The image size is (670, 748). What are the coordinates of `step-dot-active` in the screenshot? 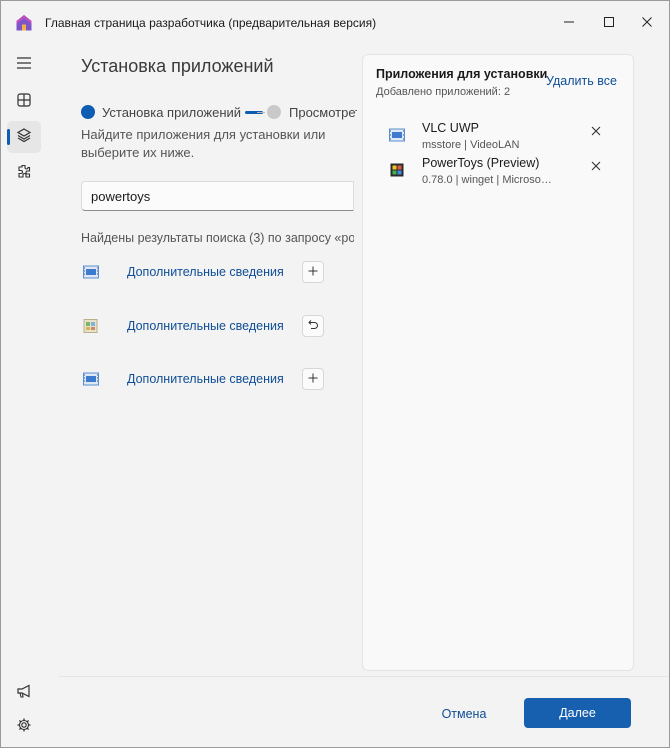 It's located at (88, 112).